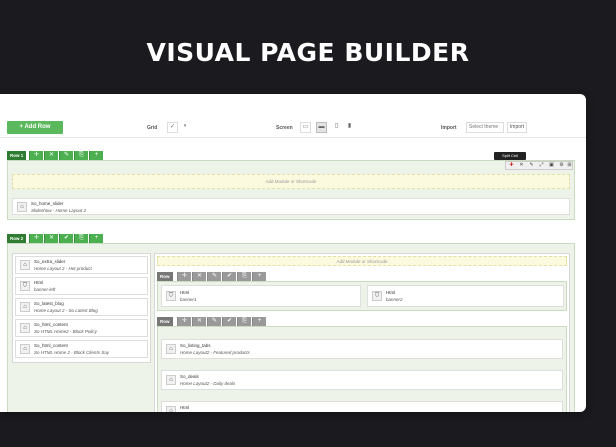  What do you see at coordinates (65, 331) in the screenshot?
I see `module-desc: So HTML Home2 - Block Policy` at bounding box center [65, 331].